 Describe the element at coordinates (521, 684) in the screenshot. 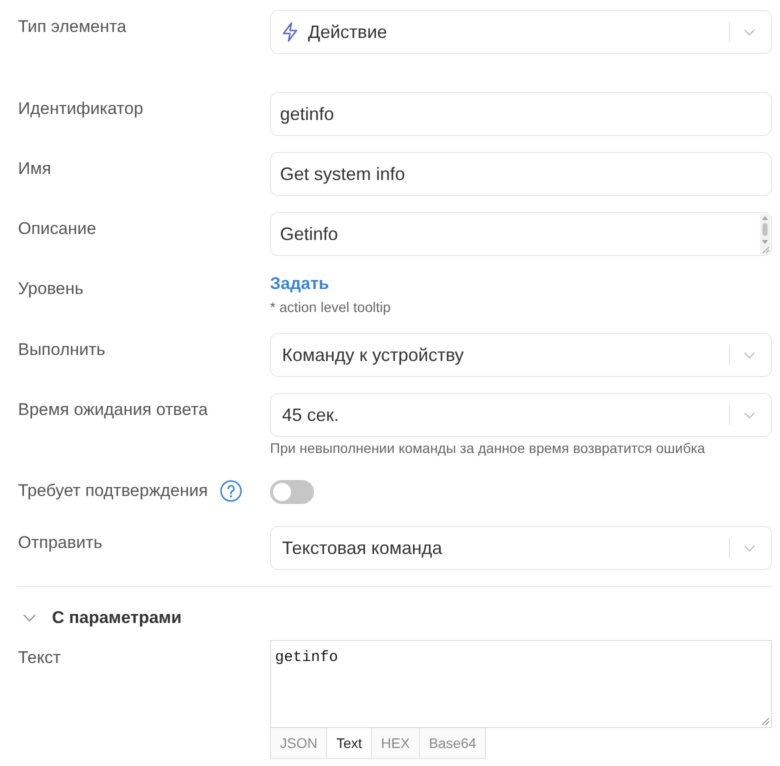

I see `code-editor: getinfo` at that location.